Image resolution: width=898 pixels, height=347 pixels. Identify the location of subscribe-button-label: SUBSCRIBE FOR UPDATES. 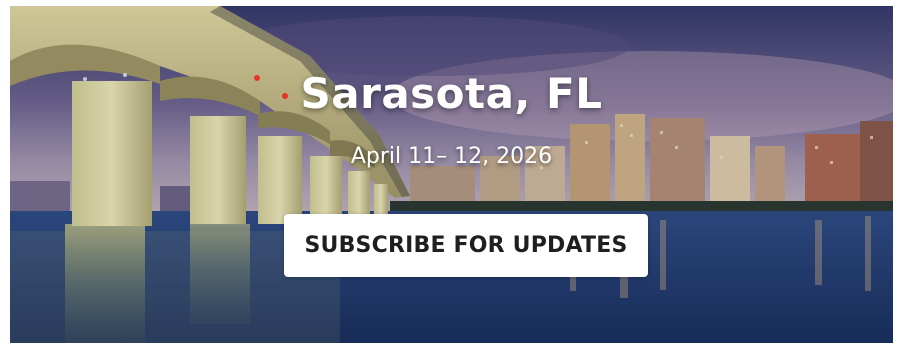
(466, 245).